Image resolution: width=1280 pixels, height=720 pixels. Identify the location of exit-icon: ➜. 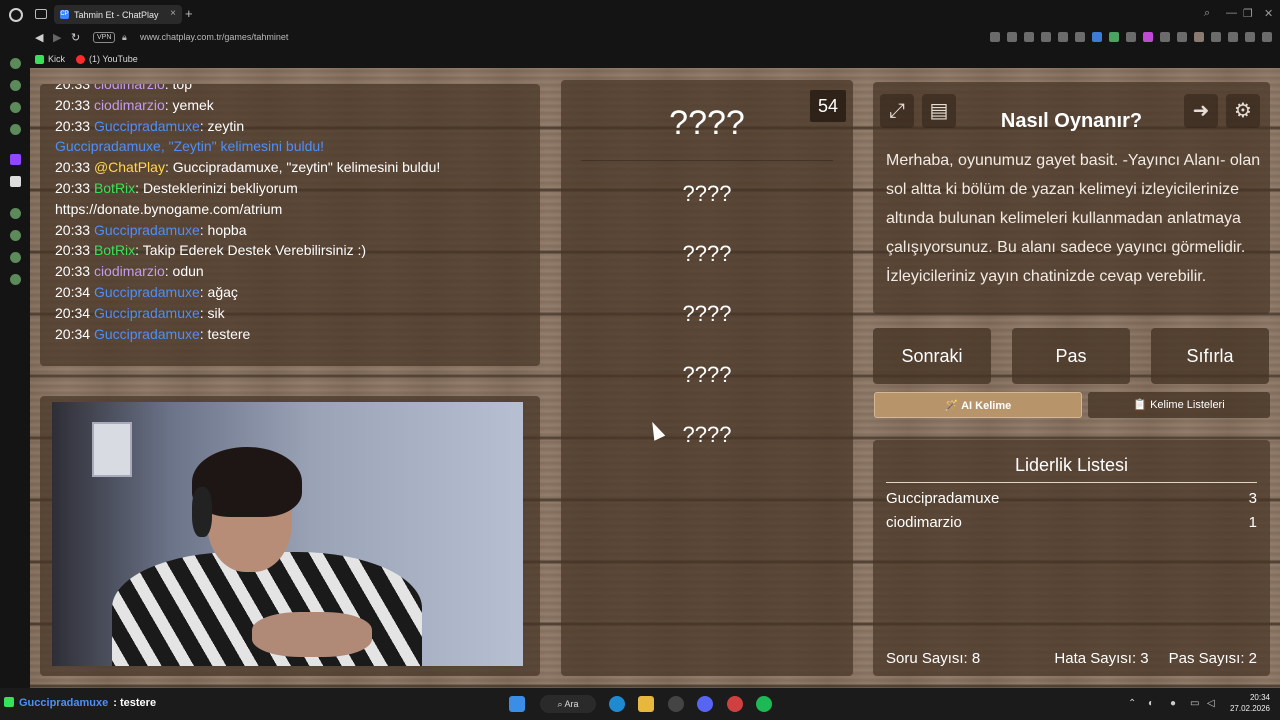
(1201, 111).